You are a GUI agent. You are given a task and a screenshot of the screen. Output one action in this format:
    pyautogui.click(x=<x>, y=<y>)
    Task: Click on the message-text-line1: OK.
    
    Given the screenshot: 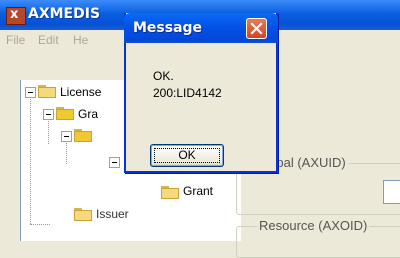 What is the action you would take?
    pyautogui.click(x=163, y=76)
    